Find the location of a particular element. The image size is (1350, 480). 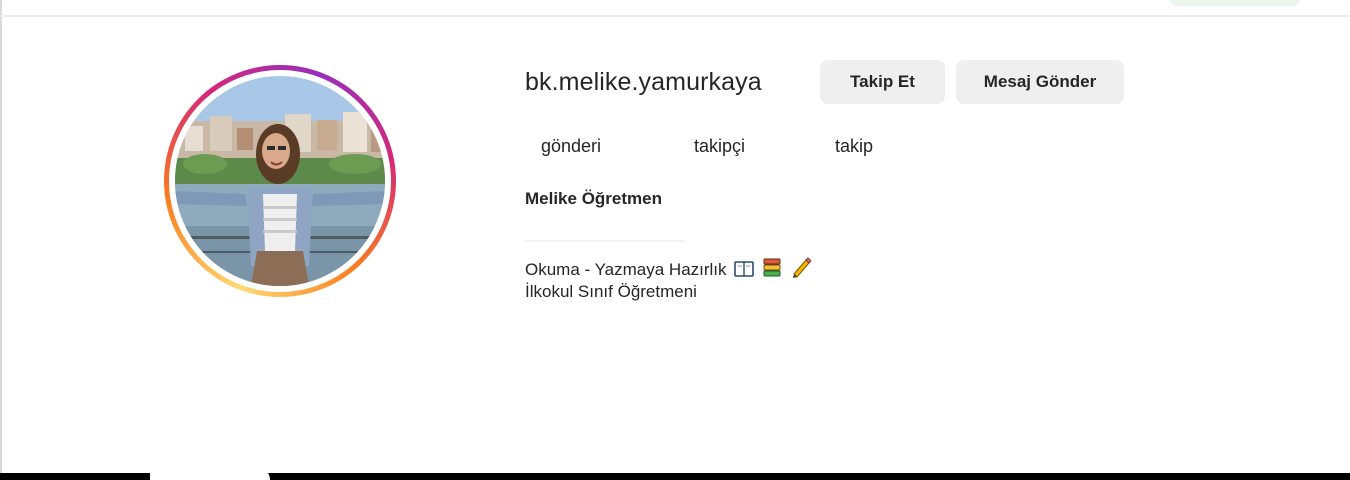

profile-photo-icon is located at coordinates (280, 181).